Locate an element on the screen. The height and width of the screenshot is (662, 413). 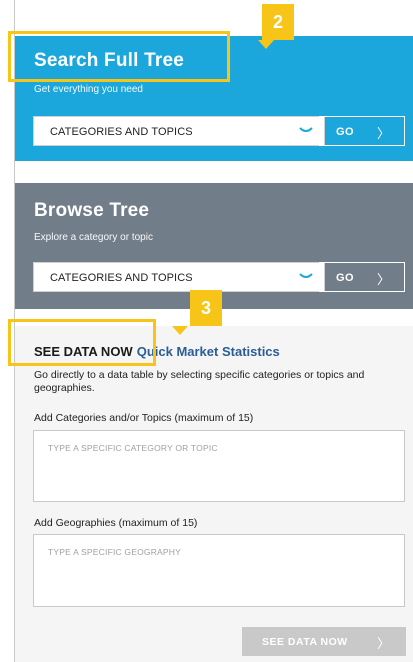
browse-panel-title: Browse Tree is located at coordinates (92, 210).